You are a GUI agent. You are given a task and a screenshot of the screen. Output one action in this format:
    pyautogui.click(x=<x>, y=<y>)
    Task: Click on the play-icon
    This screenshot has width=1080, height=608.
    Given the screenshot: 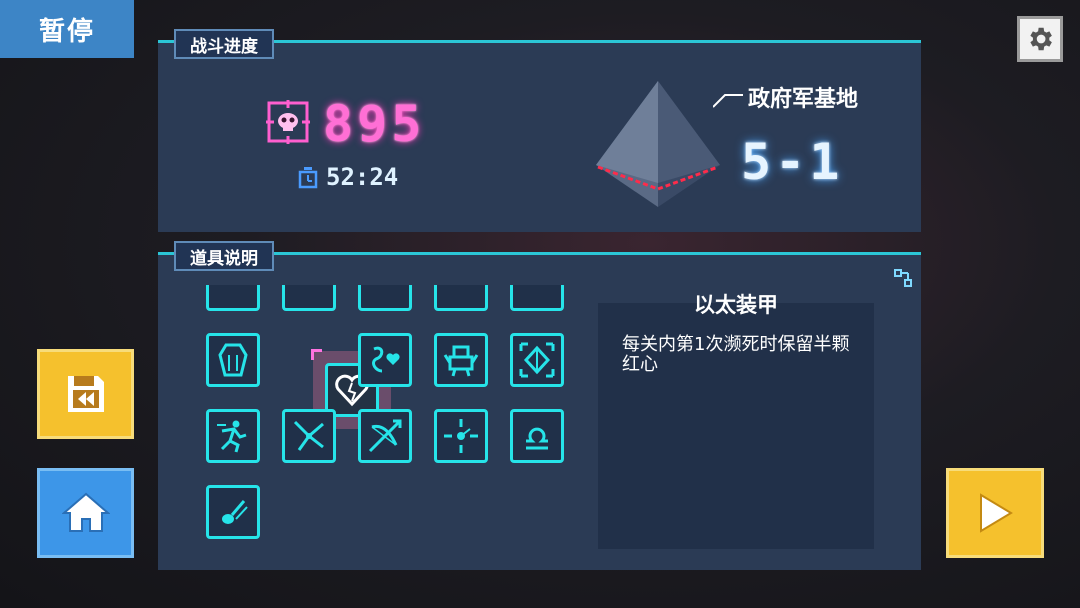 What is the action you would take?
    pyautogui.click(x=996, y=513)
    